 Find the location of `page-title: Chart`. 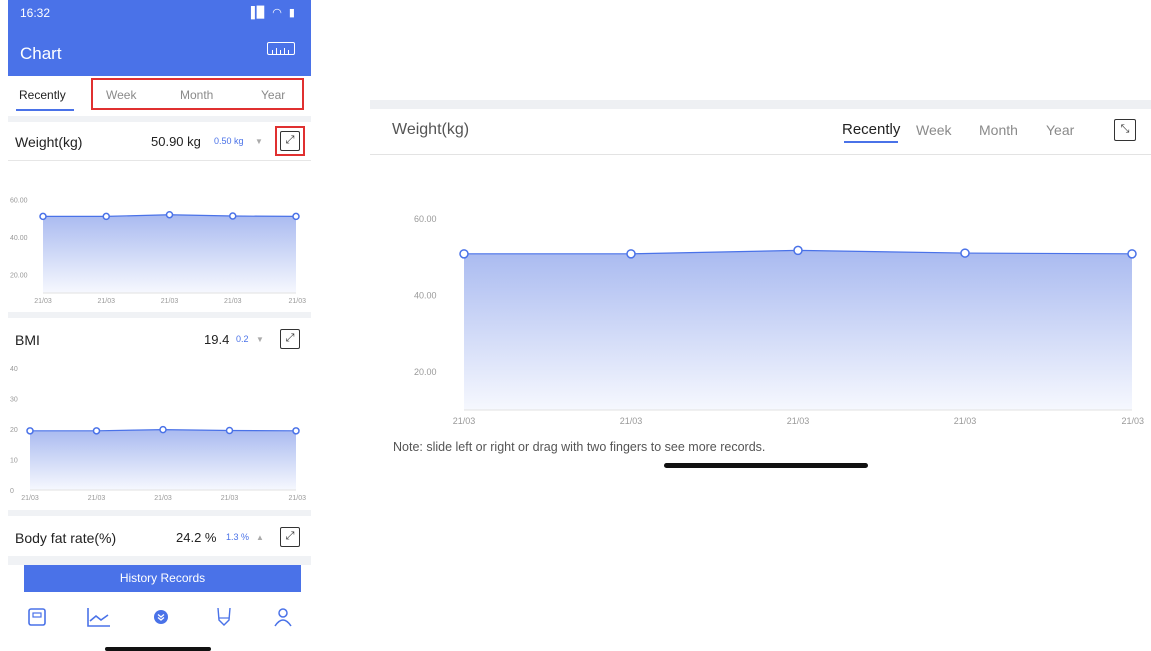

page-title: Chart is located at coordinates (41, 53).